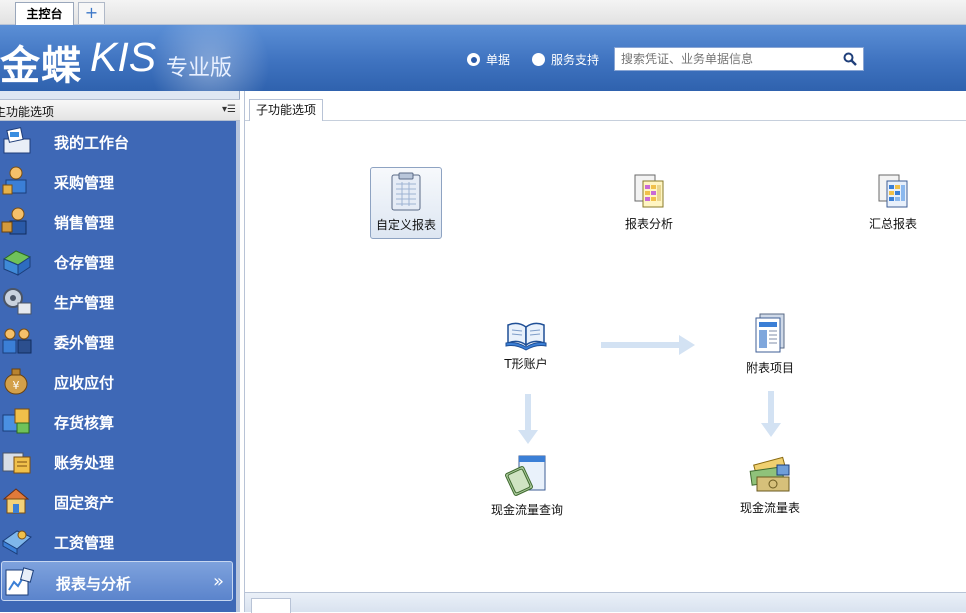 The width and height of the screenshot is (966, 613). I want to click on custom-report-icon, so click(406, 191).